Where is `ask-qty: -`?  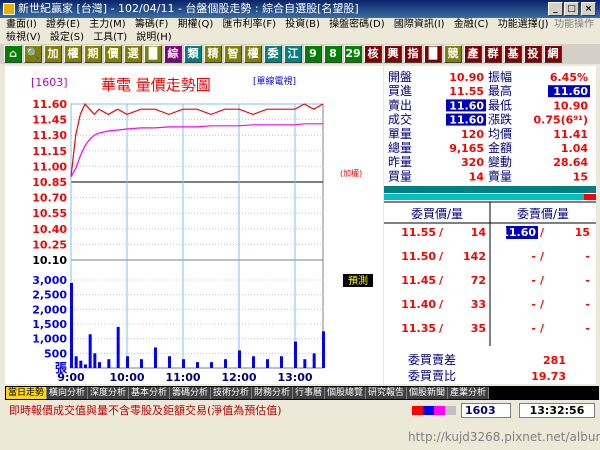
ask-qty: - is located at coordinates (587, 328).